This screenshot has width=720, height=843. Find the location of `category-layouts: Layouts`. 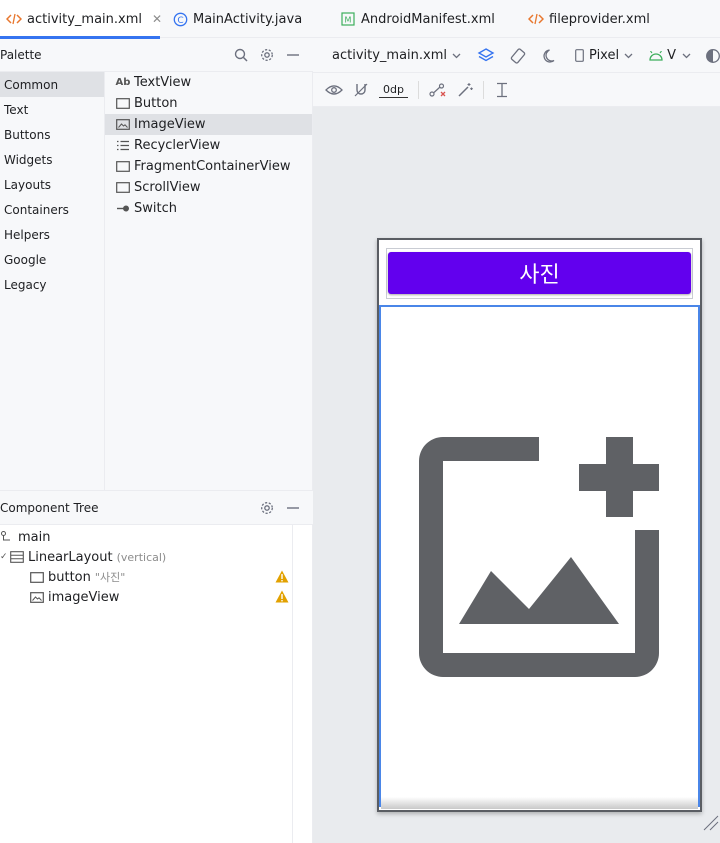

category-layouts: Layouts is located at coordinates (52, 184).